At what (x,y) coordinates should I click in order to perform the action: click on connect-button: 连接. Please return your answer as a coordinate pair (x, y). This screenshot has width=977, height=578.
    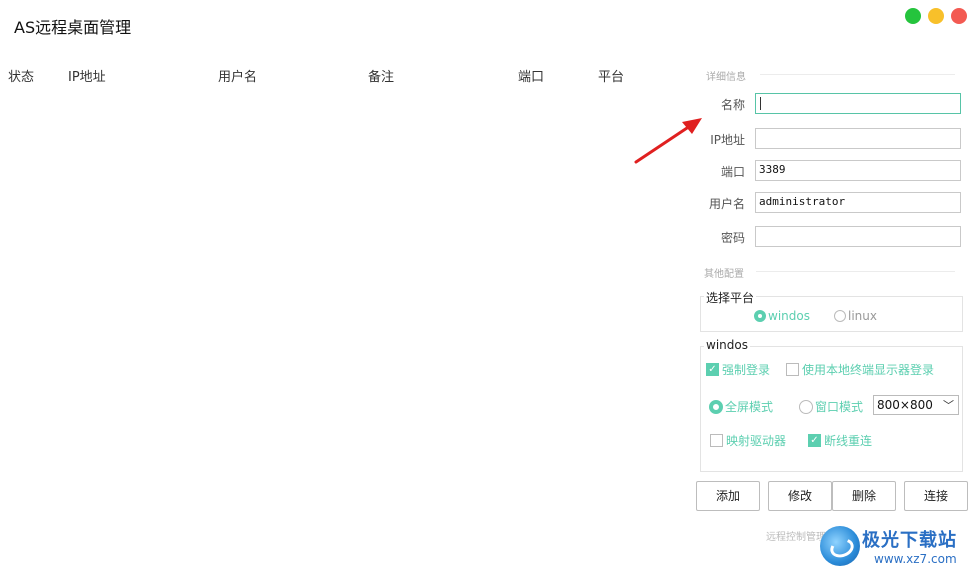
    Looking at the image, I should click on (936, 496).